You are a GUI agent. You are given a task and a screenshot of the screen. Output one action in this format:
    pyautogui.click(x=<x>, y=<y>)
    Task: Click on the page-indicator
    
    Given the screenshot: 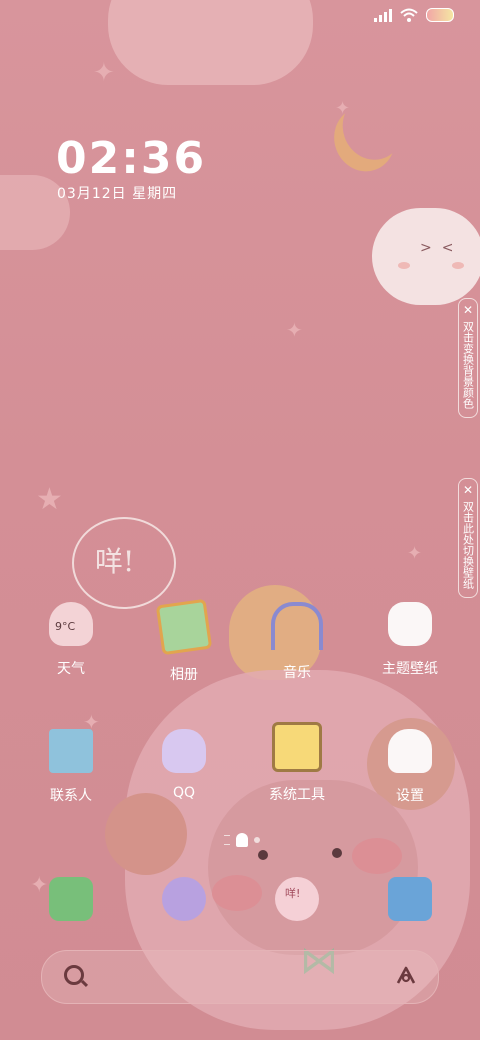 What is the action you would take?
    pyautogui.click(x=242, y=840)
    